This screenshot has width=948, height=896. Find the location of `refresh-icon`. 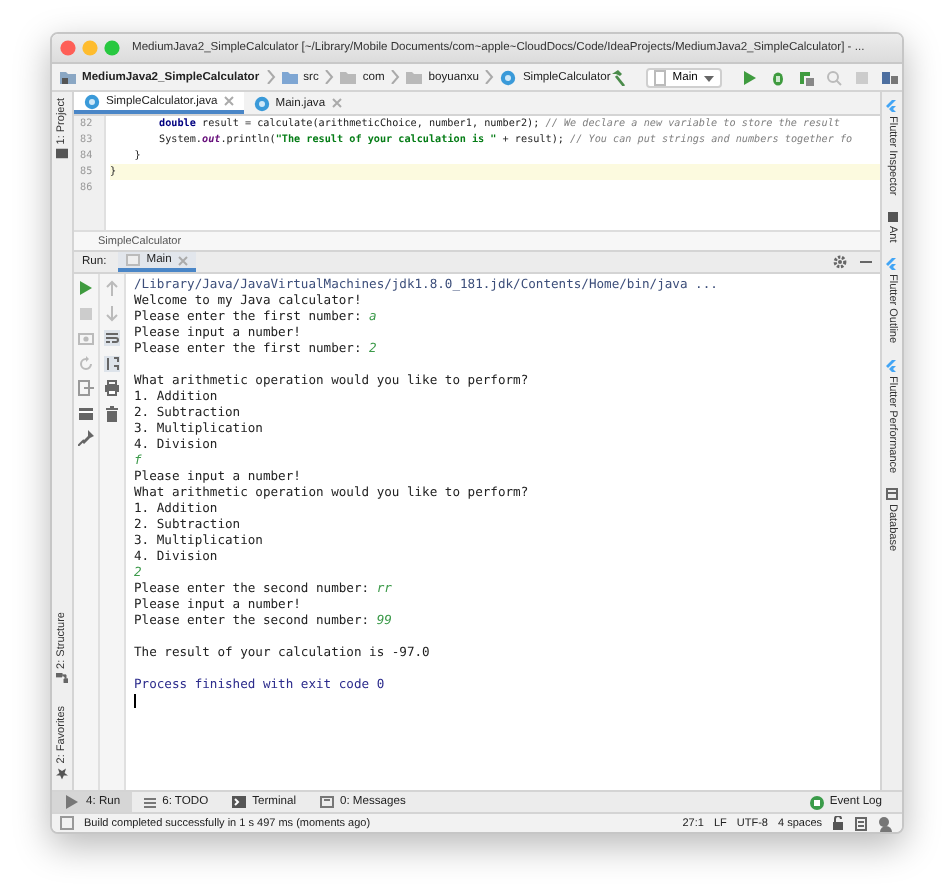

refresh-icon is located at coordinates (86, 363).